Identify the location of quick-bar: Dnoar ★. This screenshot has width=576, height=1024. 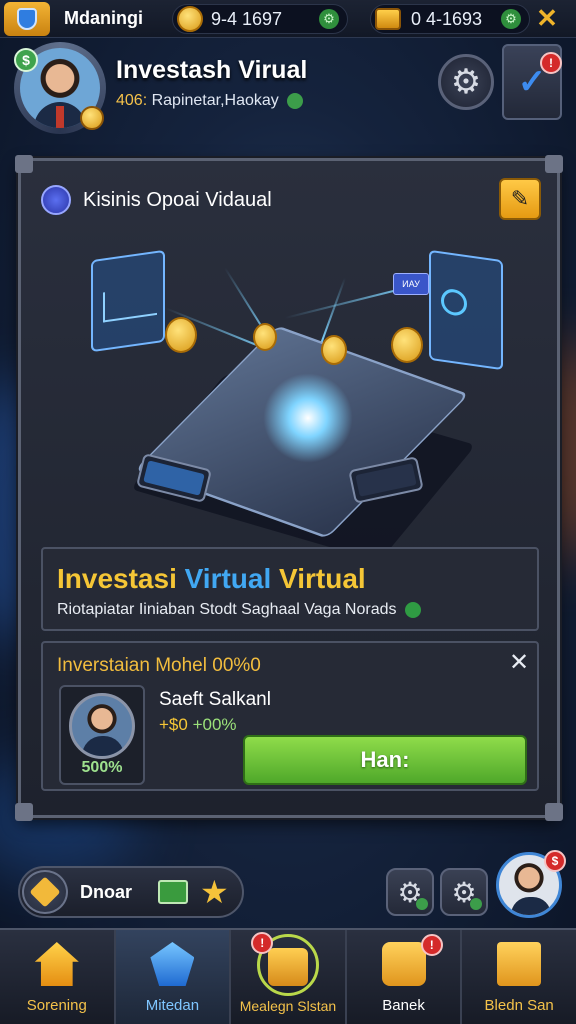
(131, 892).